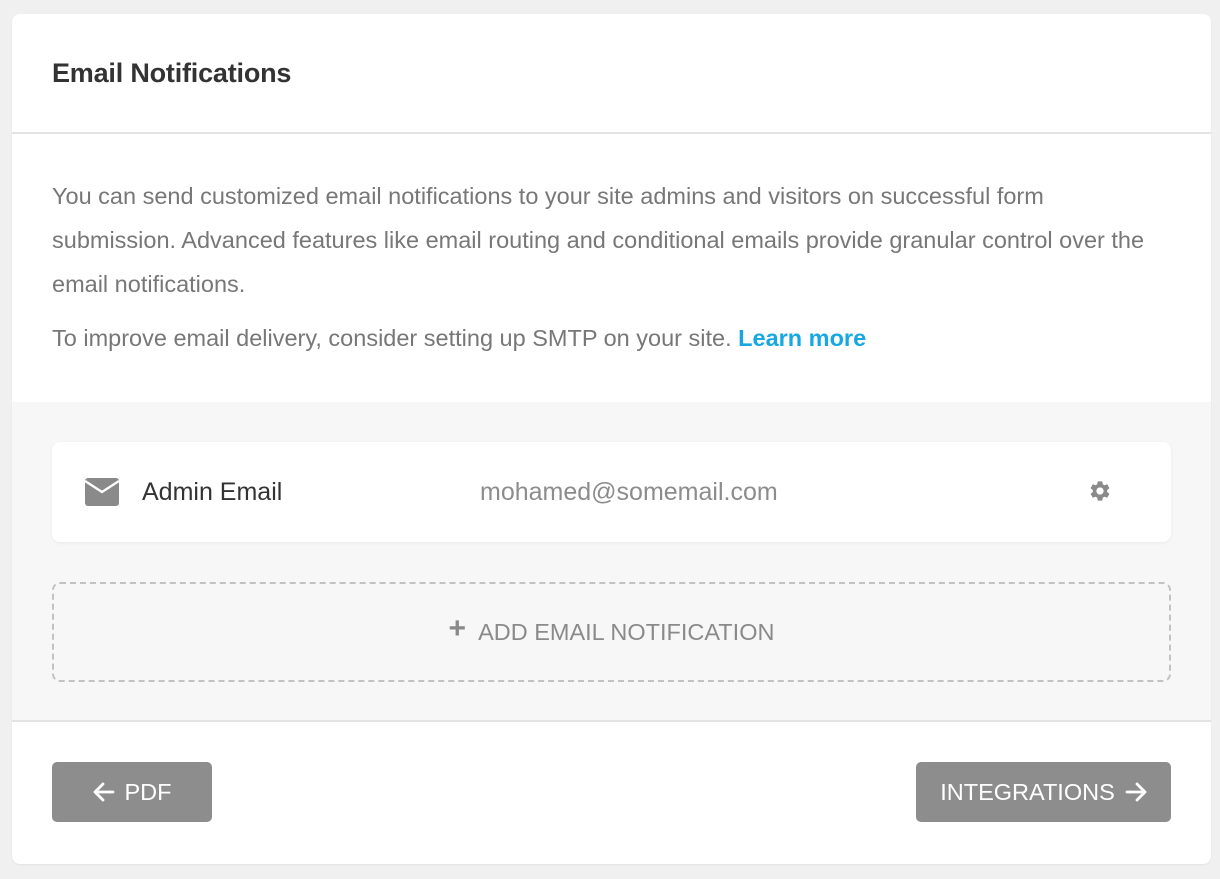  I want to click on panel-header: Email Notifications, so click(611, 74).